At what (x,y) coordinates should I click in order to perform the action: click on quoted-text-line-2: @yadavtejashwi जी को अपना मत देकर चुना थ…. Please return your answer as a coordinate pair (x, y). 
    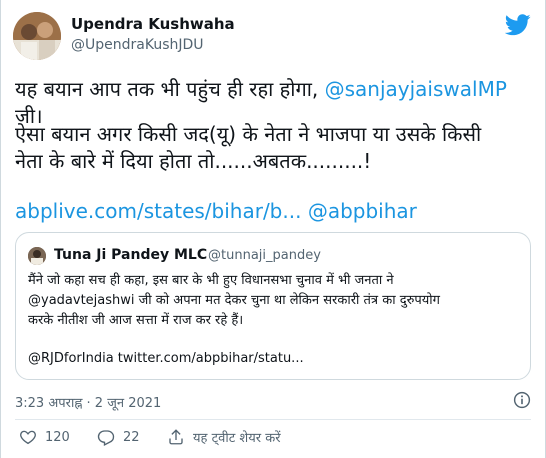
    Looking at the image, I should click on (234, 300).